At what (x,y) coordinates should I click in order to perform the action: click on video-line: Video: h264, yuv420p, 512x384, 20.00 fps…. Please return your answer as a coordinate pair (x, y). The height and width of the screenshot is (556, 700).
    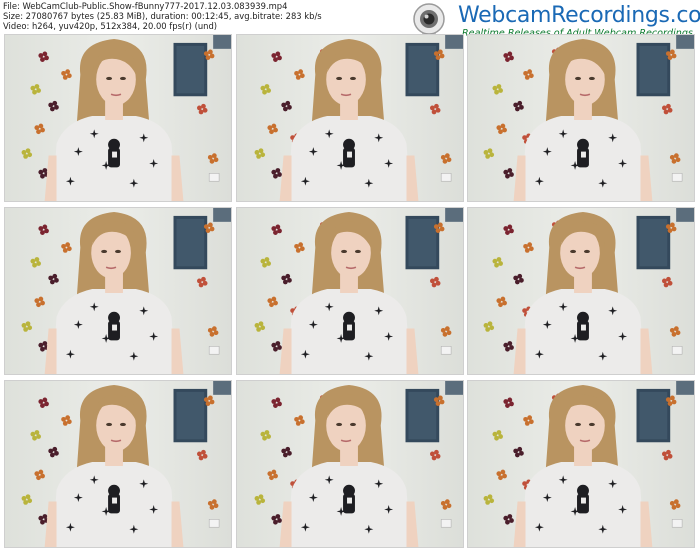
    Looking at the image, I should click on (110, 26).